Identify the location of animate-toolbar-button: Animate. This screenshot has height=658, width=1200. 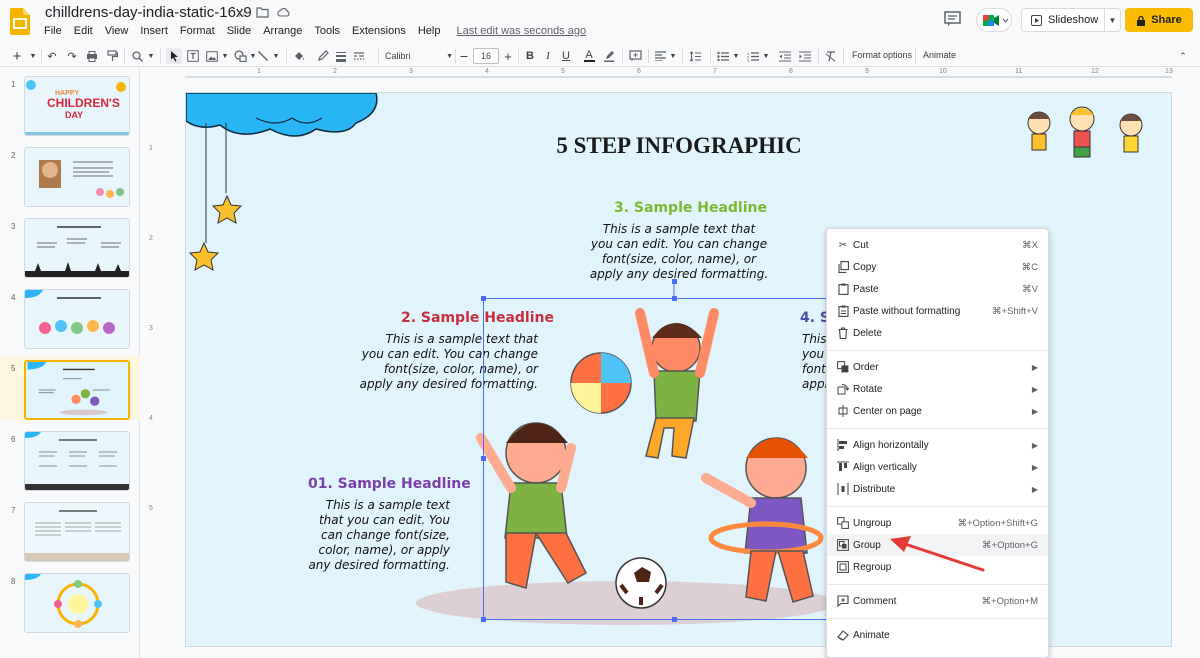
(939, 55).